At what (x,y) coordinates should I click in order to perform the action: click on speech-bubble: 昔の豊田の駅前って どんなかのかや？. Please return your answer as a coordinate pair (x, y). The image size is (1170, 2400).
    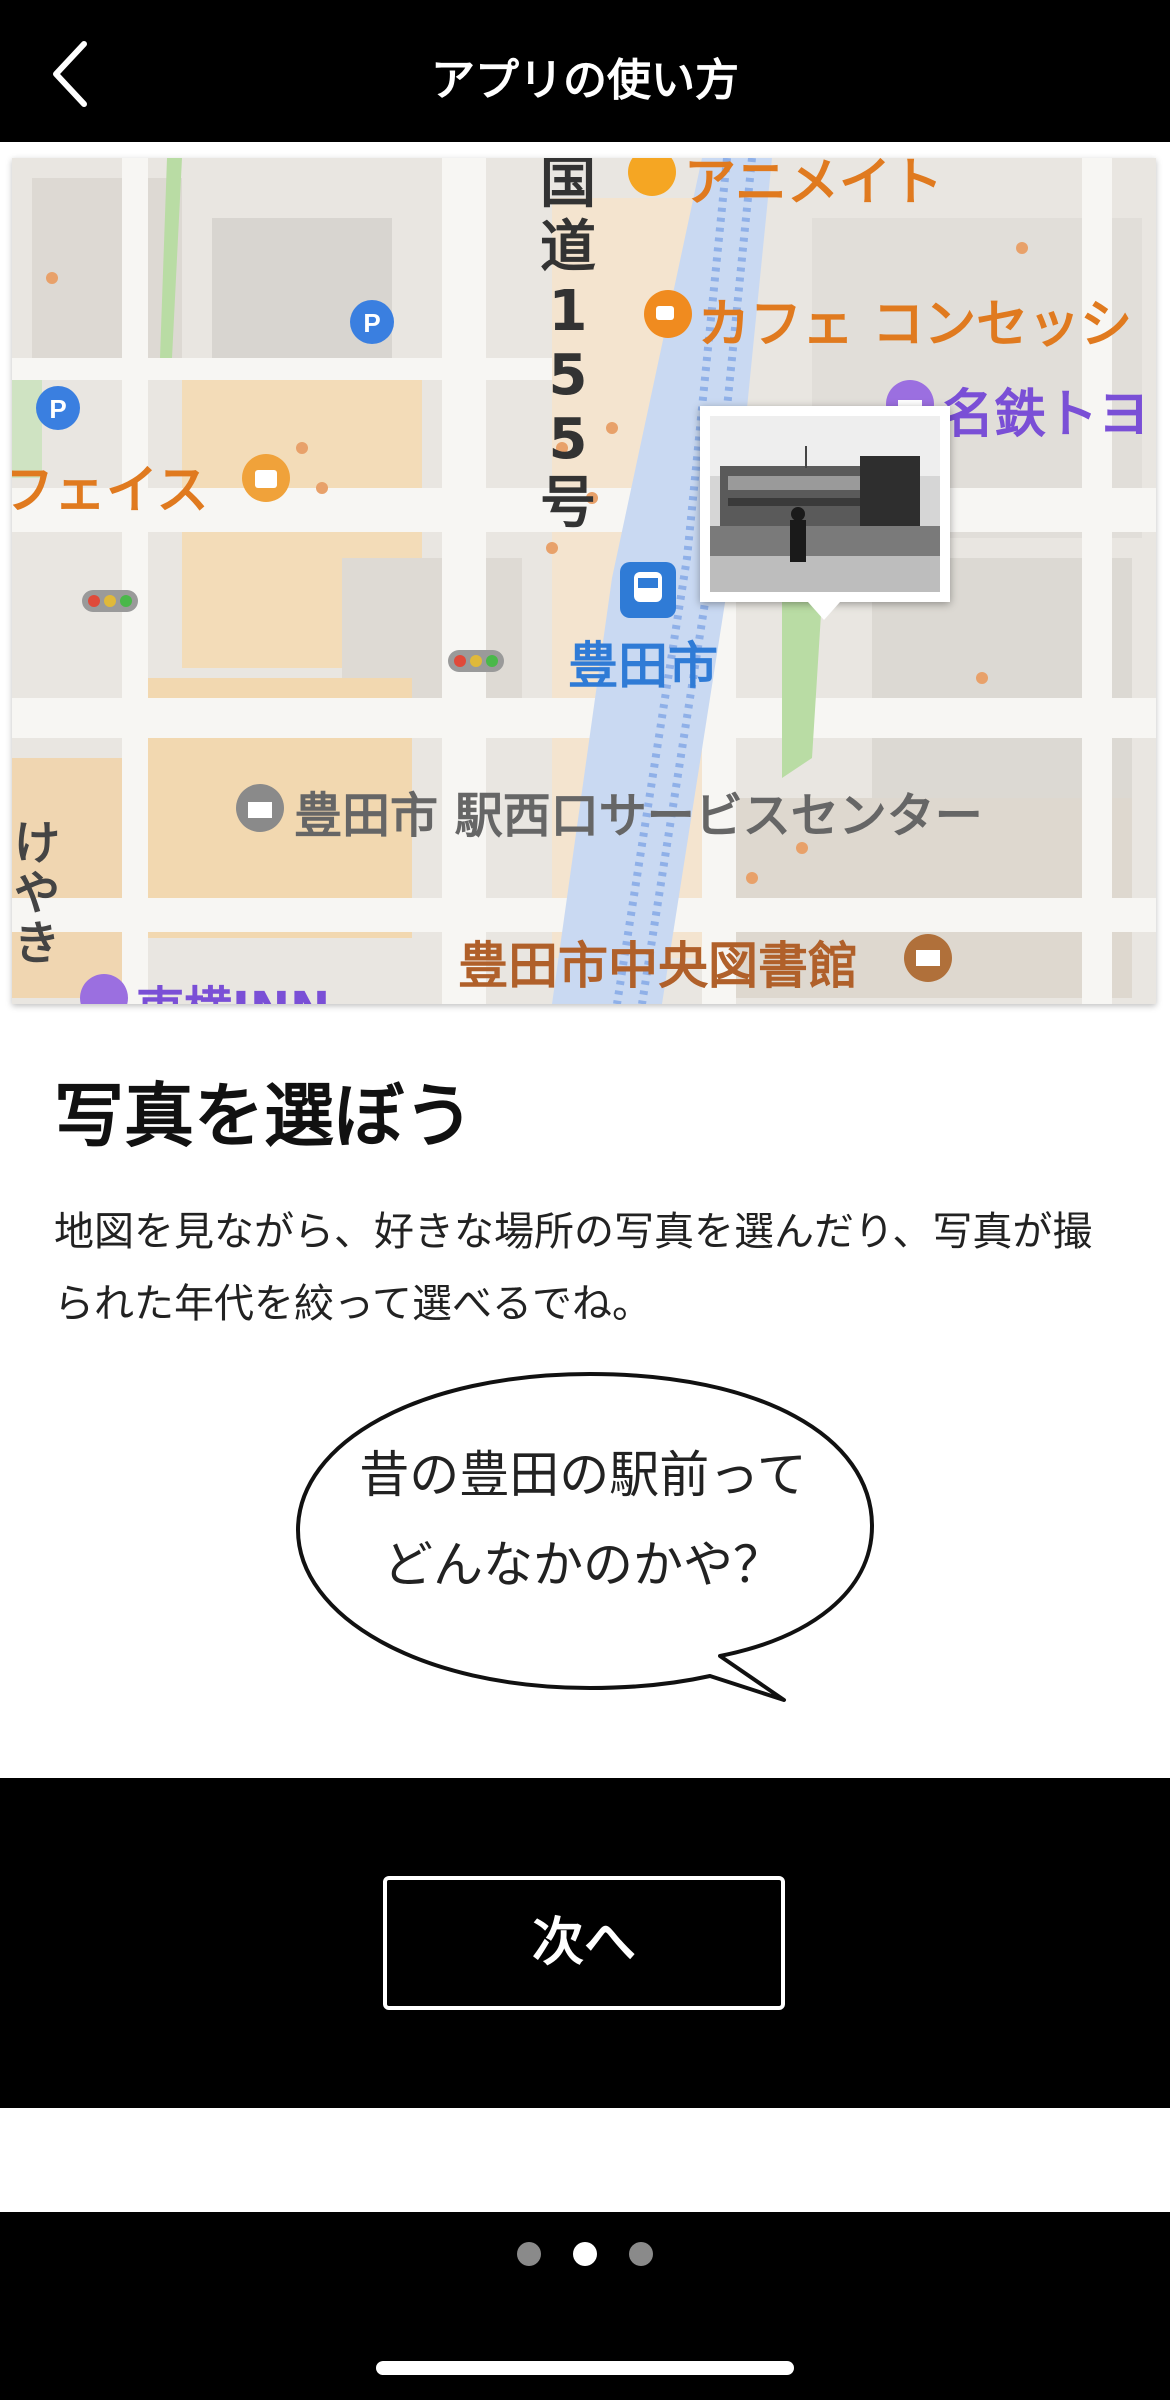
    Looking at the image, I should click on (590, 1536).